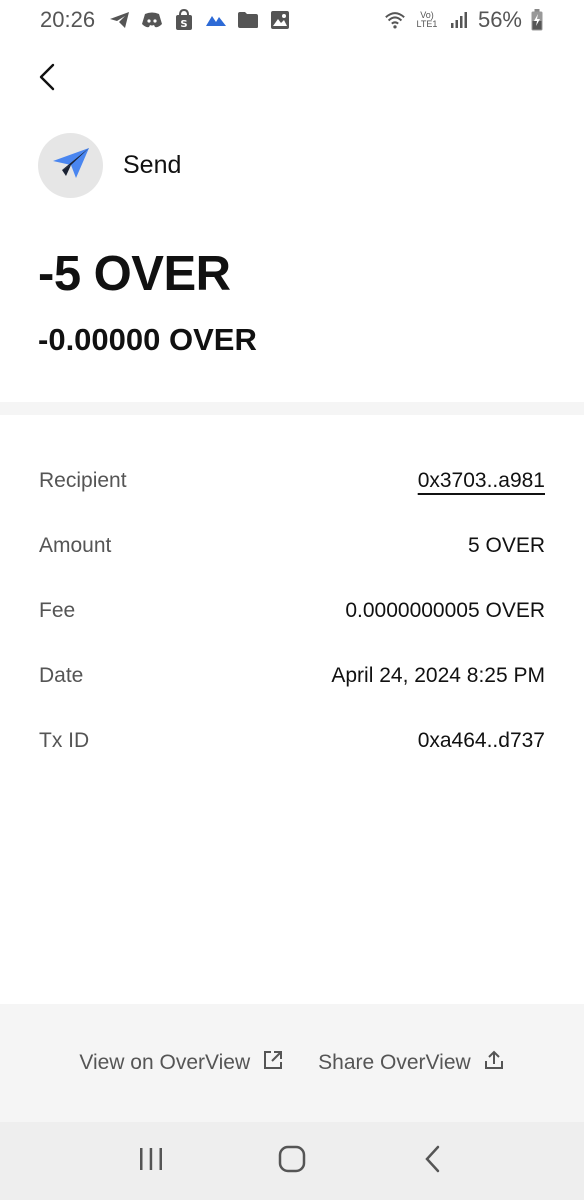  What do you see at coordinates (152, 165) in the screenshot?
I see `transaction-type-label: Send` at bounding box center [152, 165].